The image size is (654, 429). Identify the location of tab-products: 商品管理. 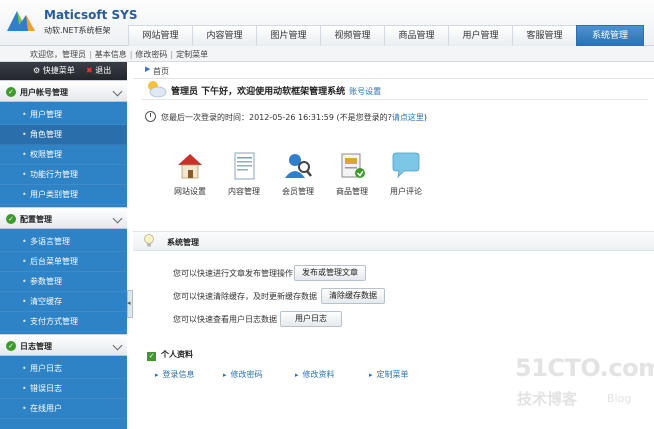
(416, 35).